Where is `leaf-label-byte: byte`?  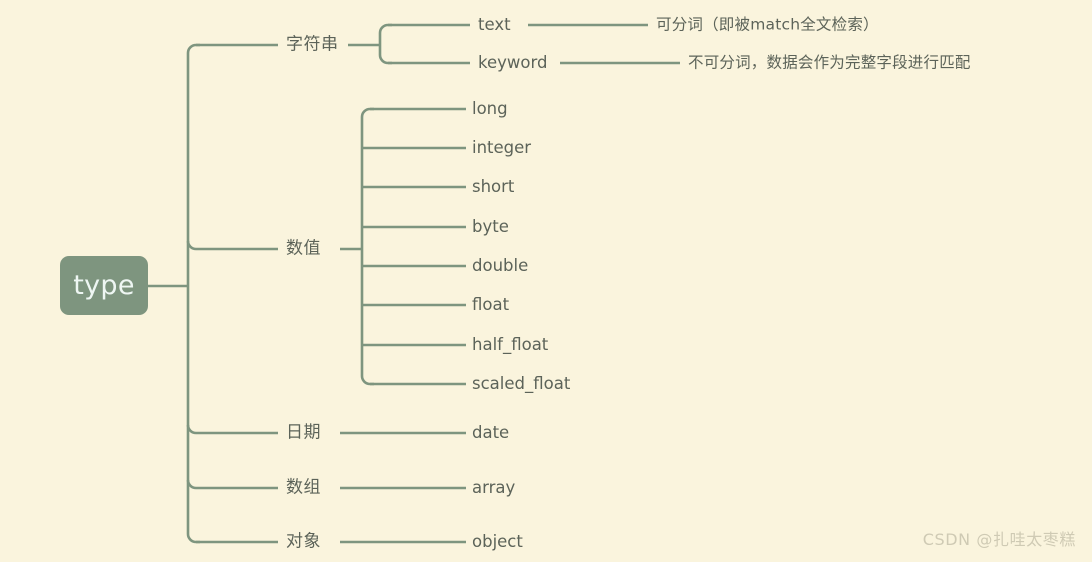
leaf-label-byte: byte is located at coordinates (490, 227).